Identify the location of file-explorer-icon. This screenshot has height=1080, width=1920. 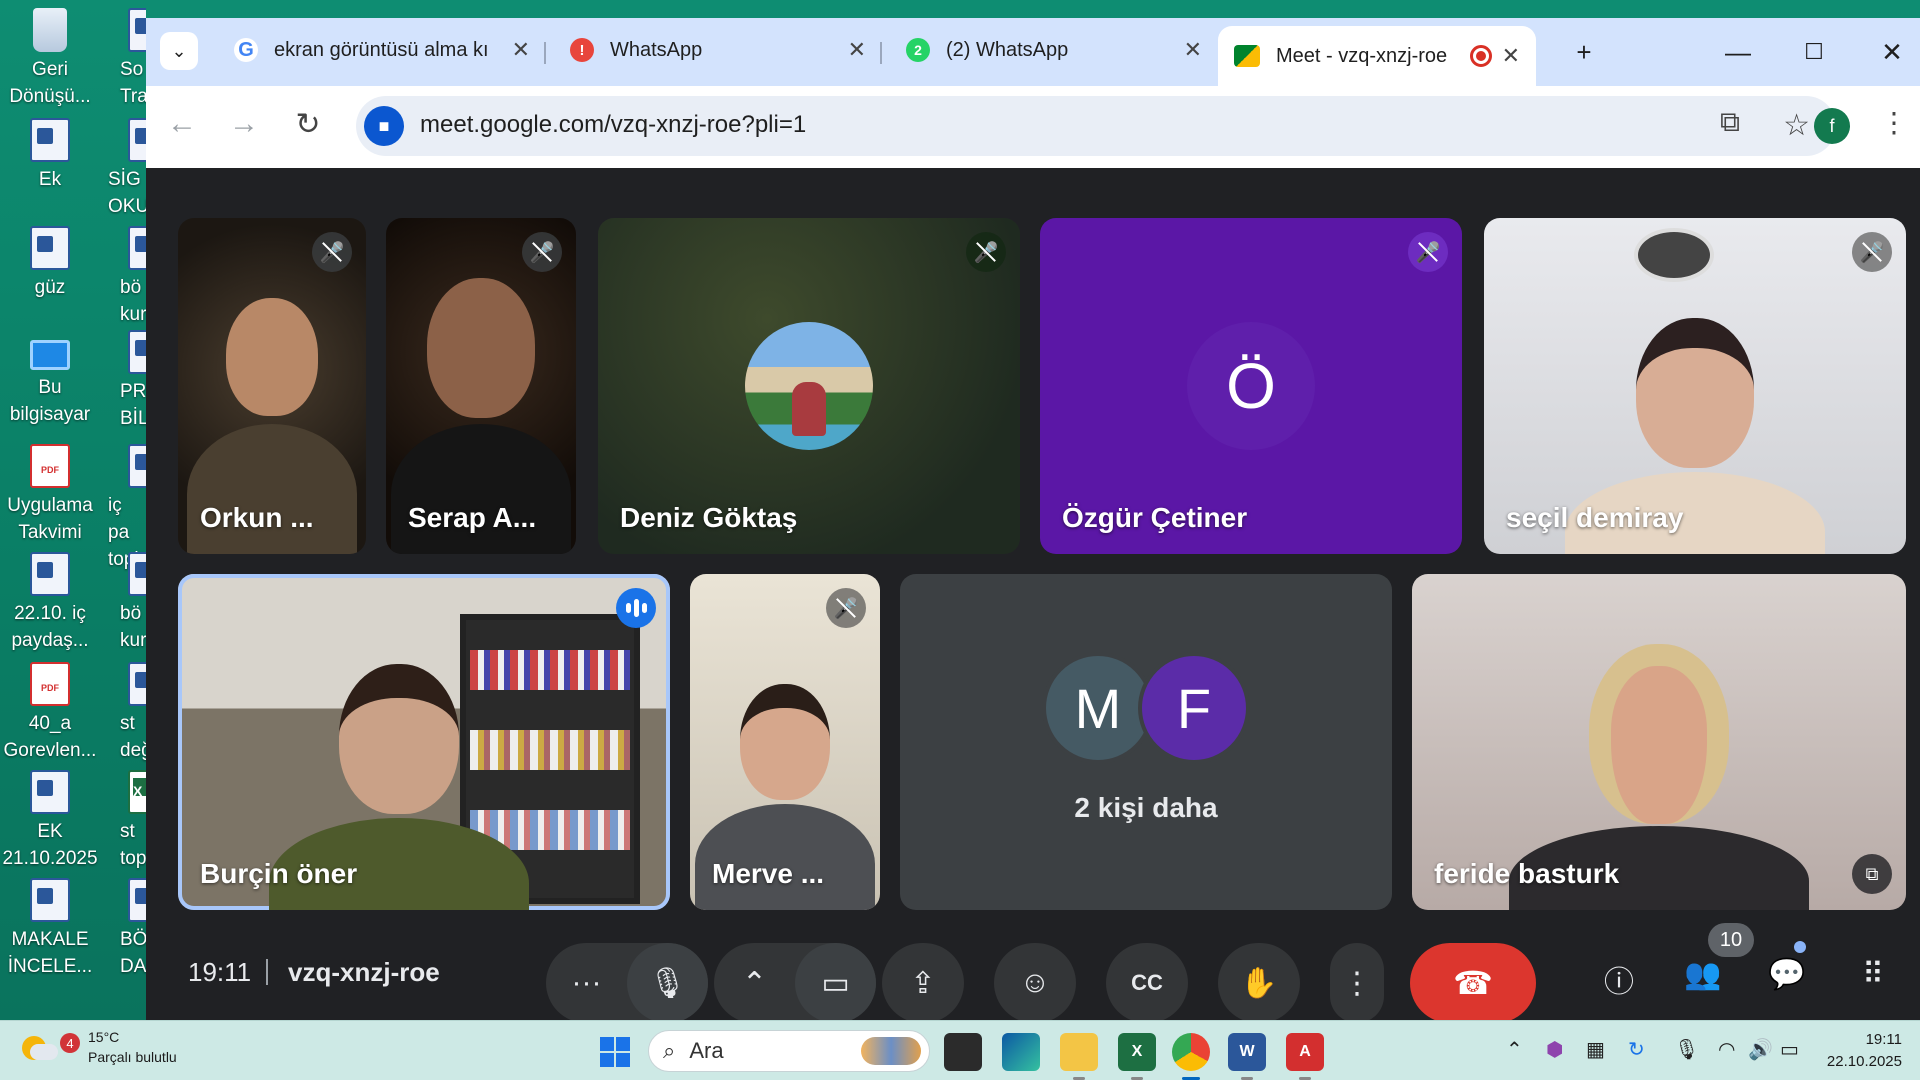
(1079, 1056).